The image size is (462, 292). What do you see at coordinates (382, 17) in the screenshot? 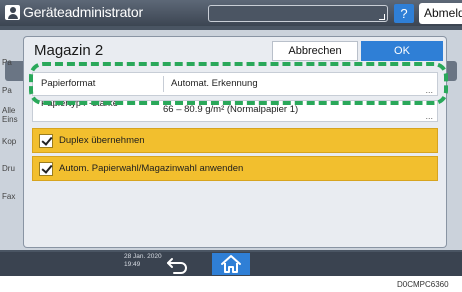
I see `expand-corner-icon` at bounding box center [382, 17].